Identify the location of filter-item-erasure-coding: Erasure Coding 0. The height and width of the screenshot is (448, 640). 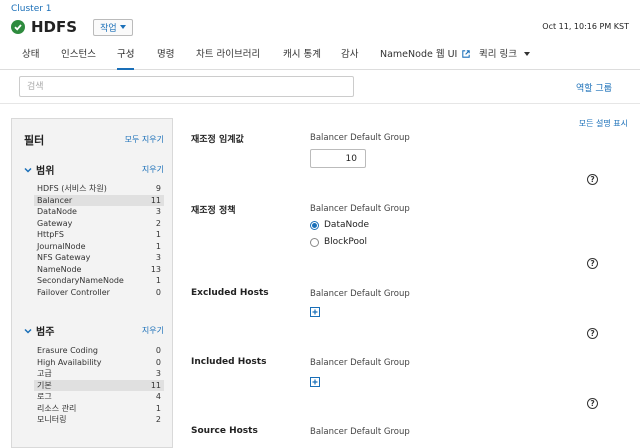
(99, 351).